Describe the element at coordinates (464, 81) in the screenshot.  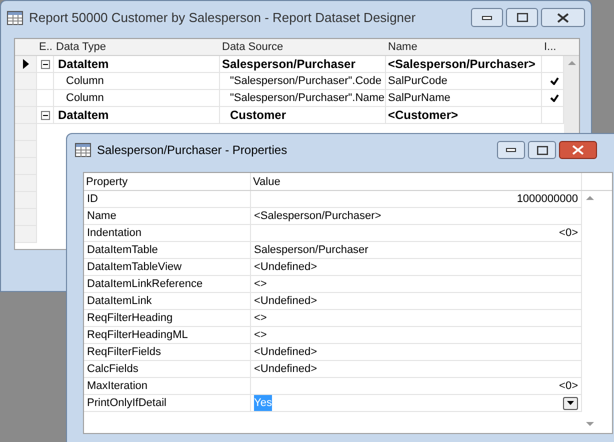
I see `table-cell: SalPurCode` at that location.